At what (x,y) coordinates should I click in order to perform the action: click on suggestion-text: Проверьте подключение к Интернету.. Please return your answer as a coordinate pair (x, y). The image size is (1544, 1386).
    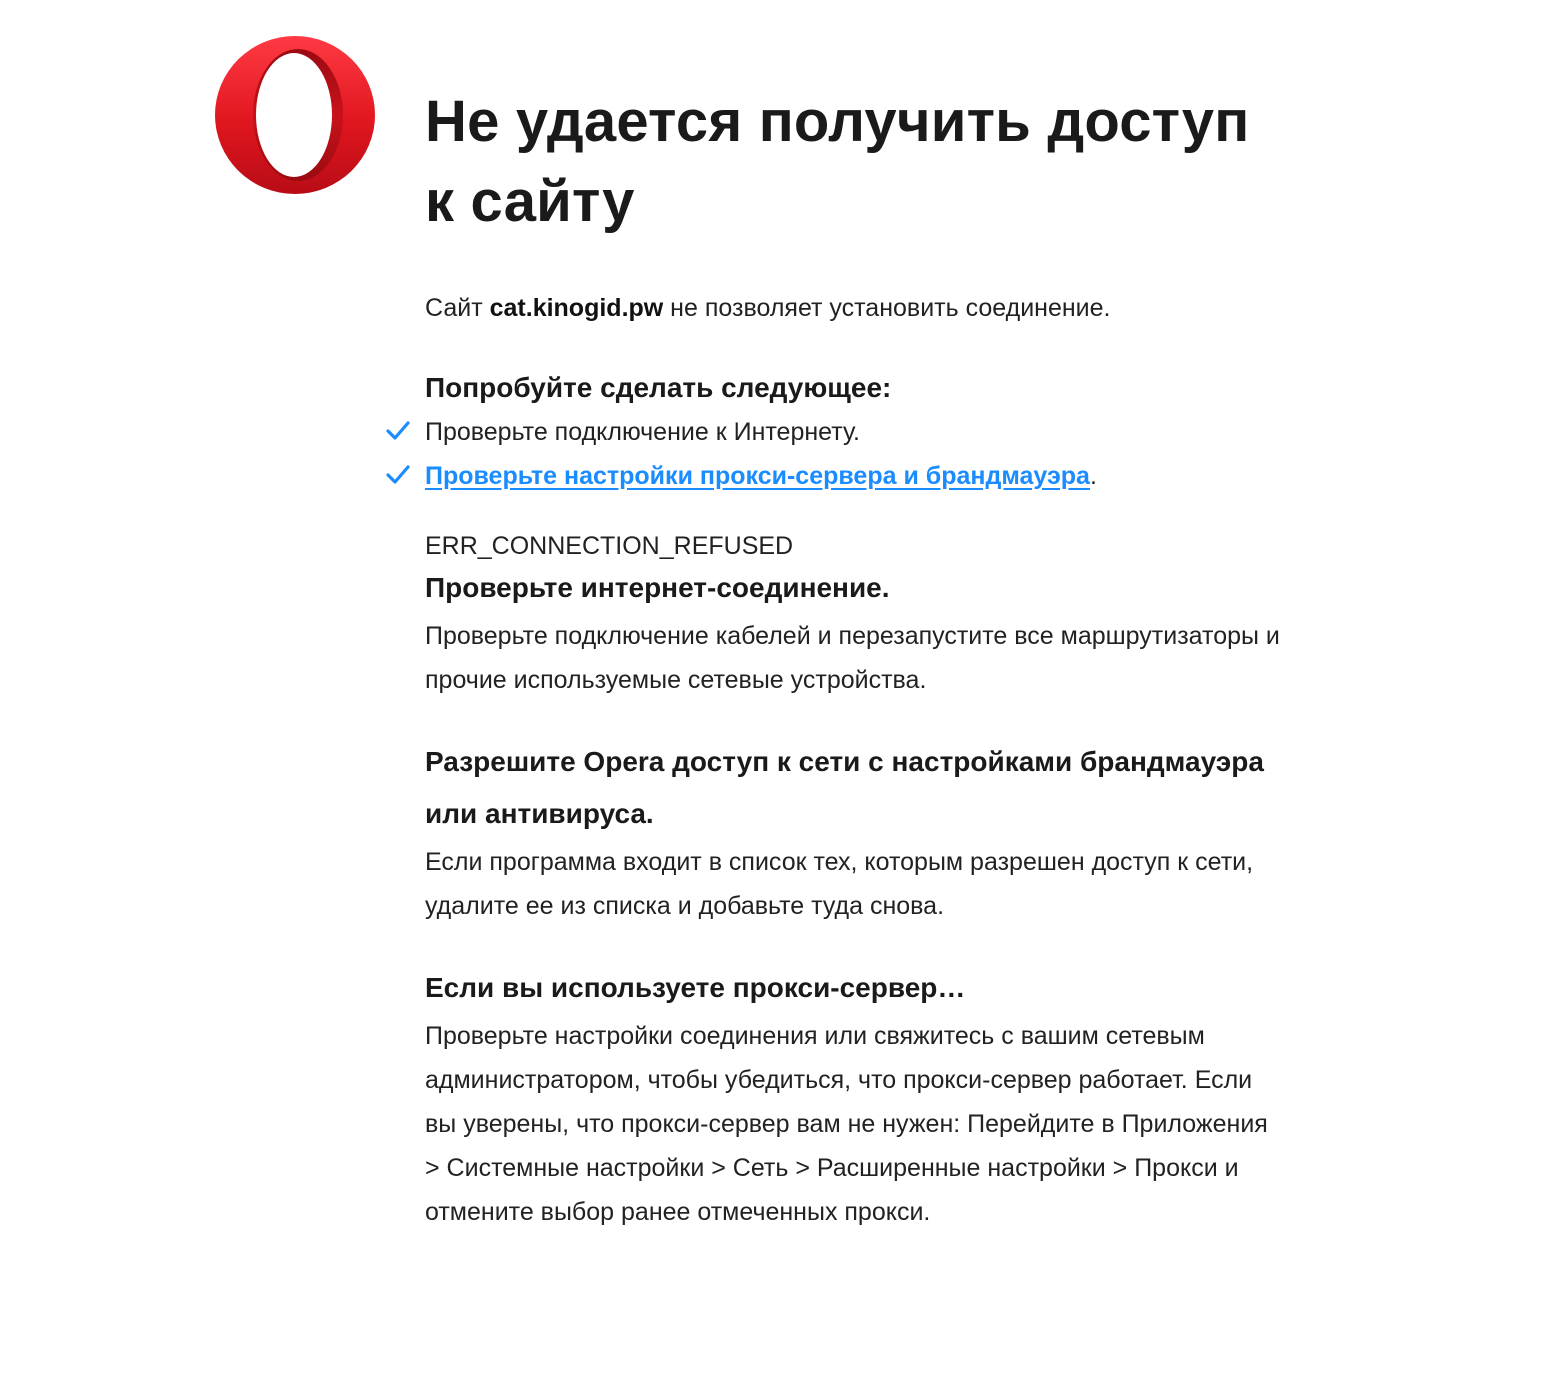
    Looking at the image, I should click on (642, 432).